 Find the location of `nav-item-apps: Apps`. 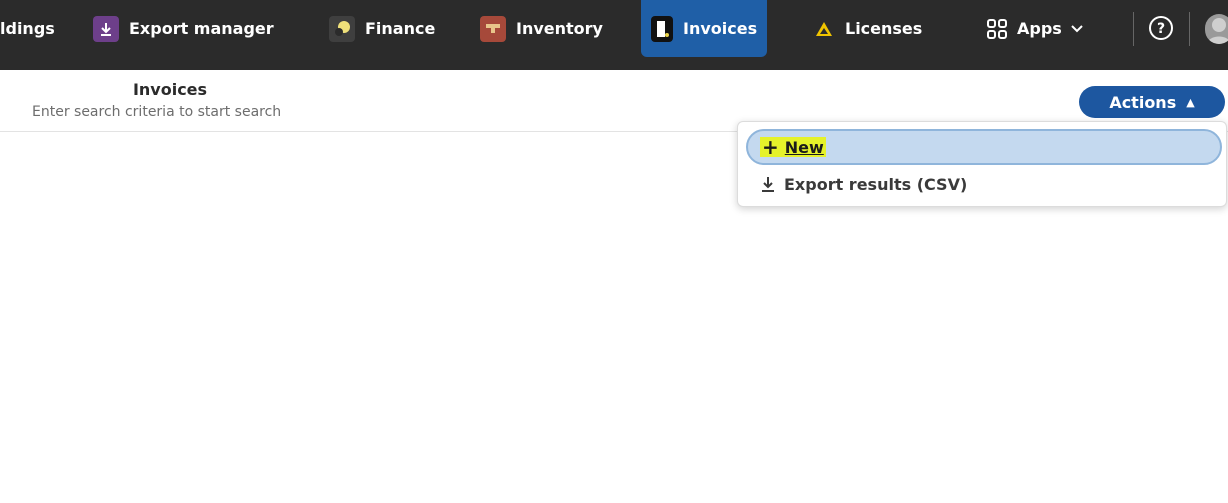

nav-item-apps: Apps is located at coordinates (1034, 28).